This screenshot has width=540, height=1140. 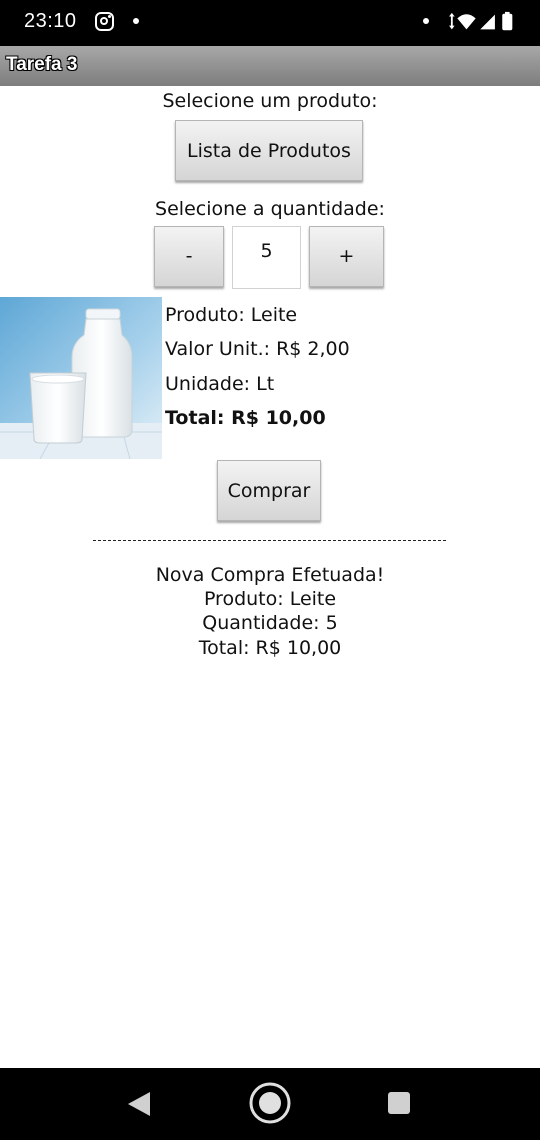 What do you see at coordinates (136, 21) in the screenshot?
I see `notification-dot-icon` at bounding box center [136, 21].